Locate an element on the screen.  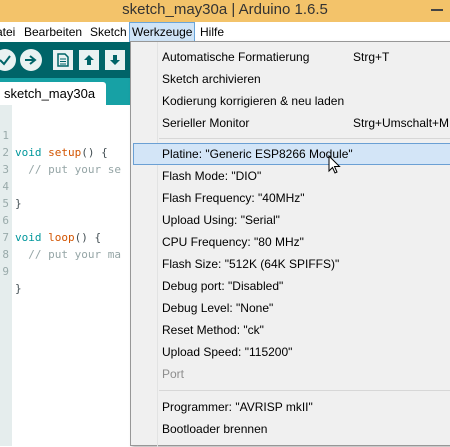
menu-item-flash-mode: Flash Mode: "DIO" is located at coordinates (290, 176).